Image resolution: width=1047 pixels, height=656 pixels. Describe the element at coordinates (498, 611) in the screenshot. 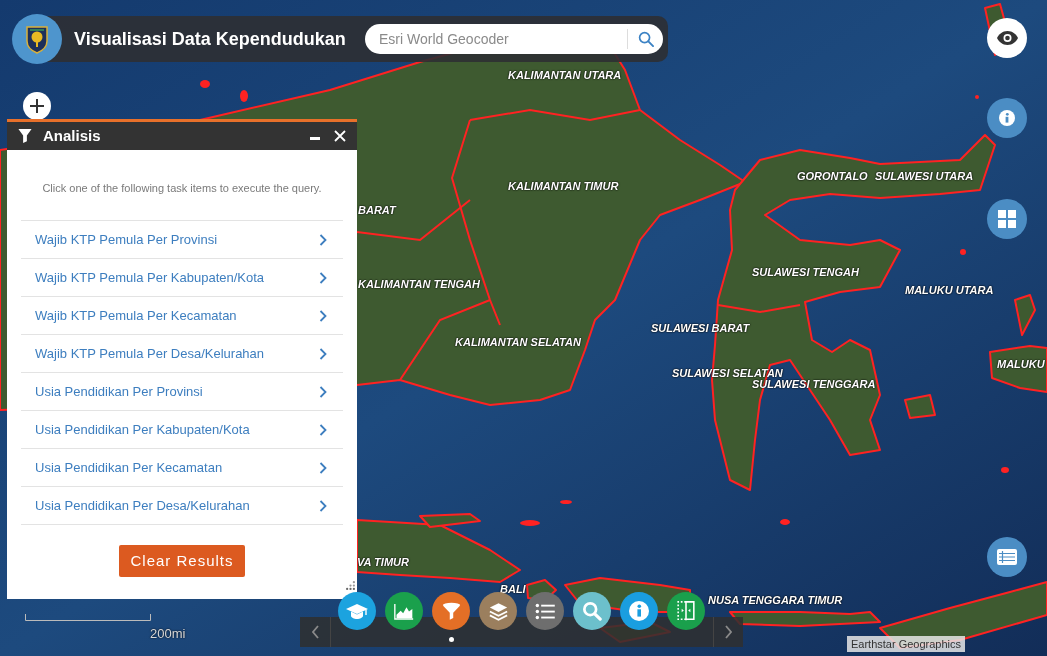

I see `layers-icon` at that location.